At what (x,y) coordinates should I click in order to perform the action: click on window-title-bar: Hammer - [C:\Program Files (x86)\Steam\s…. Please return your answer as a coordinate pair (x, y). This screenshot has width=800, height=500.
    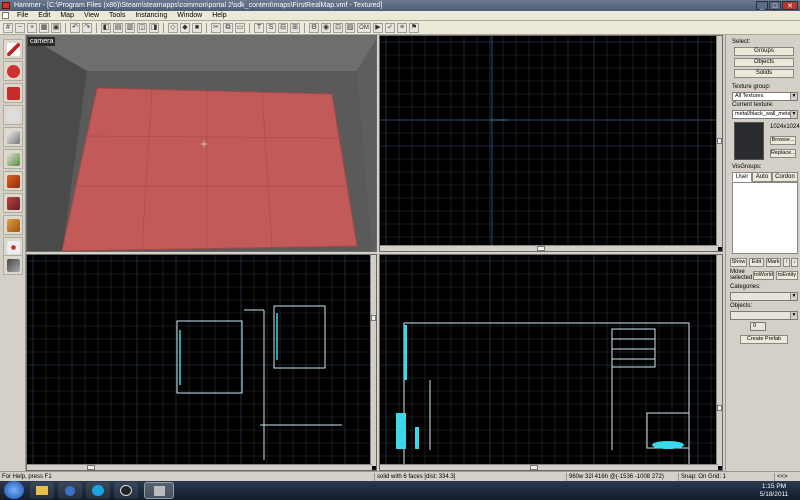
    Looking at the image, I should click on (400, 5).